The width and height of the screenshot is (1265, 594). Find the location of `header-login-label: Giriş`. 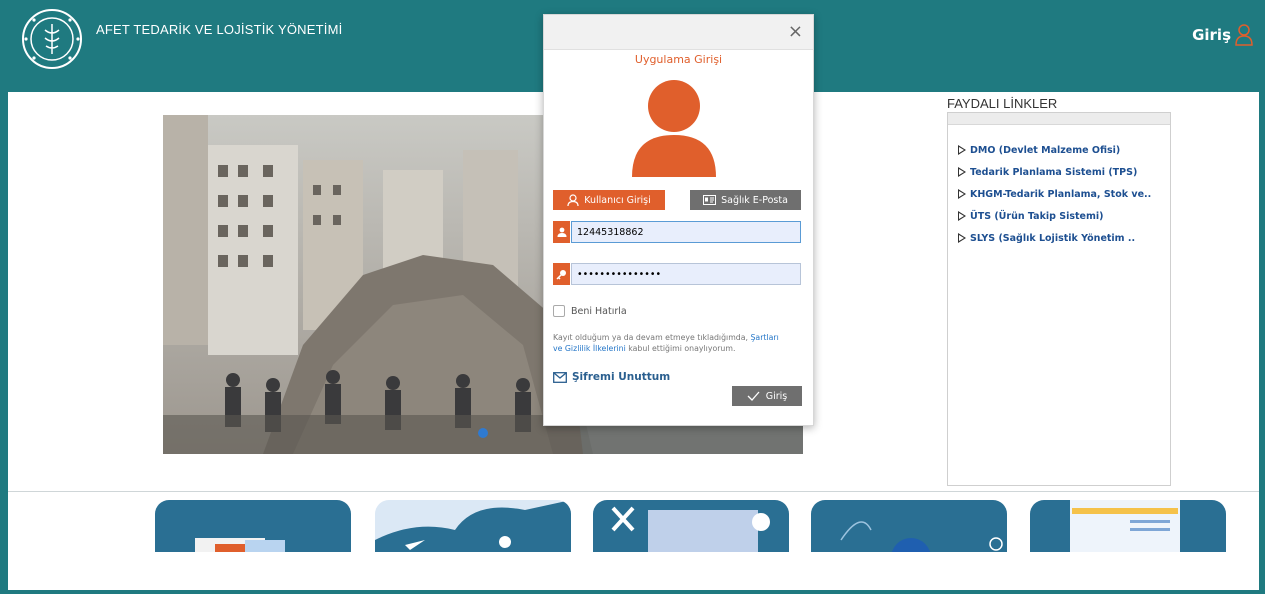

header-login-label: Giriş is located at coordinates (1211, 35).